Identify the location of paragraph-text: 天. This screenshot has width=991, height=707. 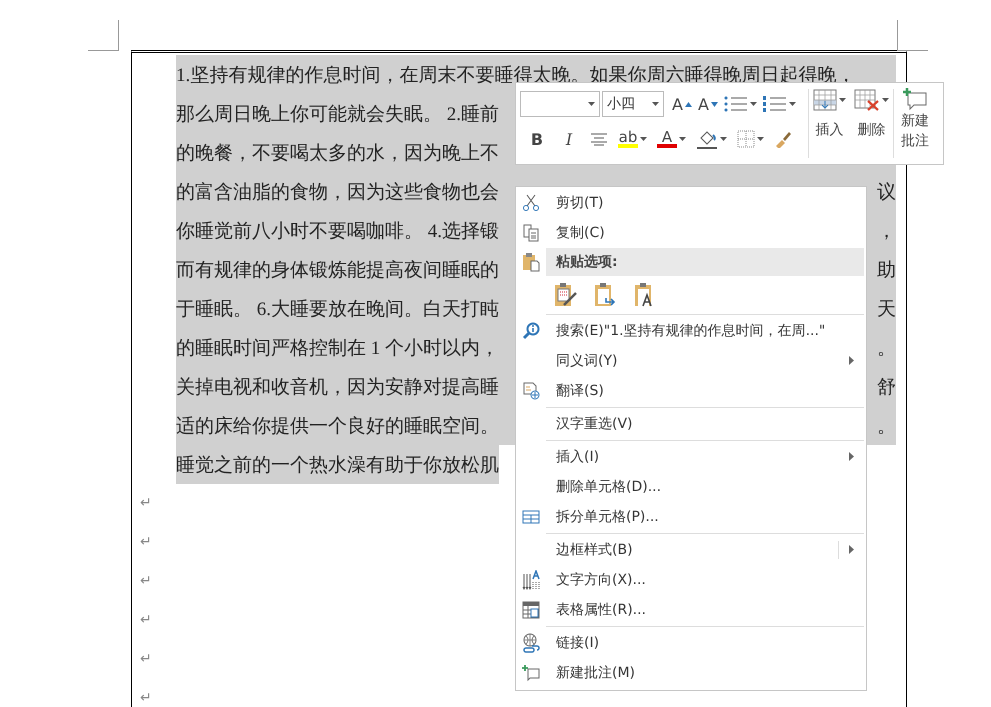
(886, 310).